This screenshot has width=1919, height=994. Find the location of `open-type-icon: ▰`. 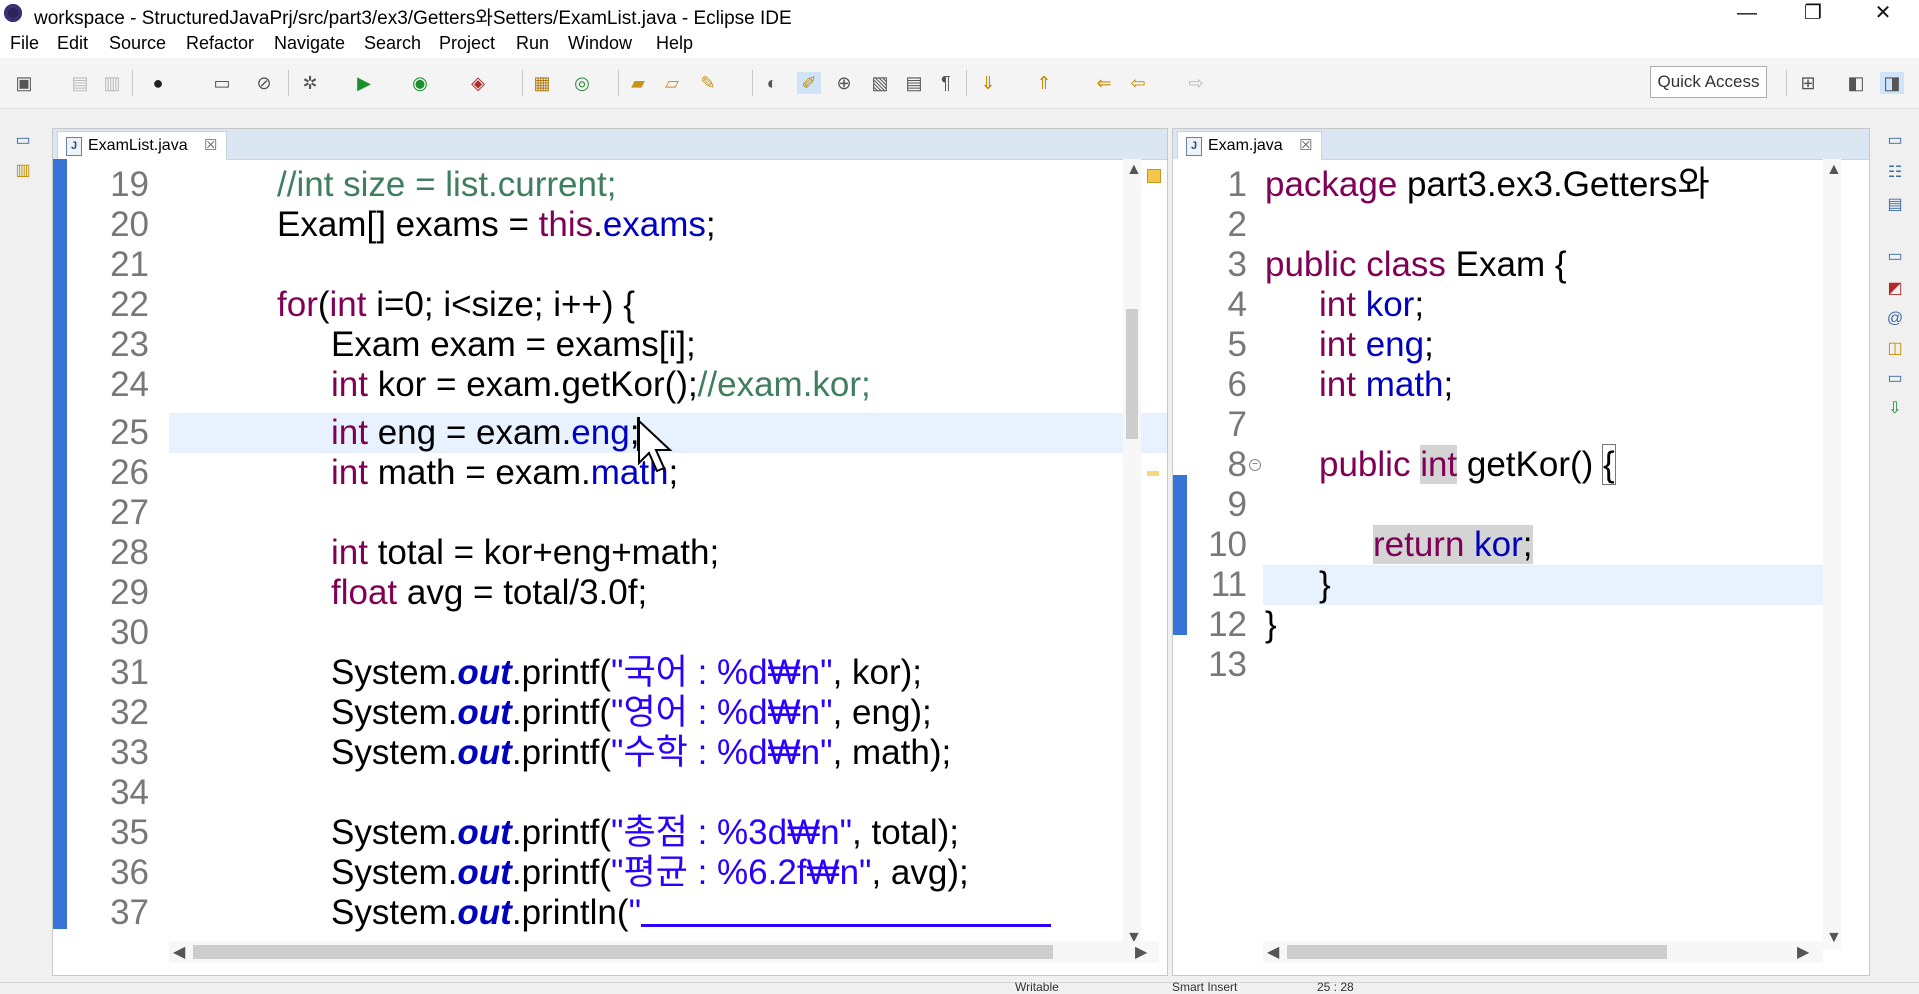

open-type-icon: ▰ is located at coordinates (638, 83).